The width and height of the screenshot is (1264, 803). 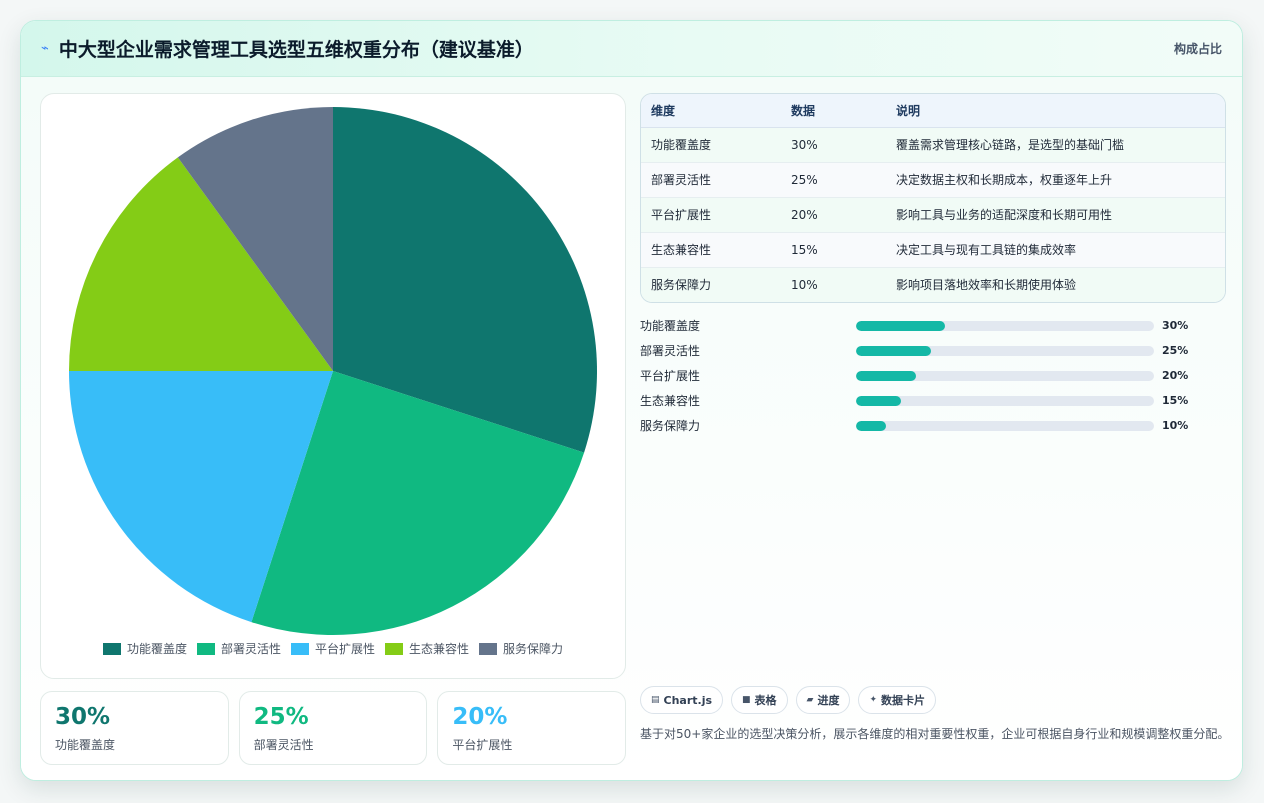 What do you see at coordinates (1175, 375) in the screenshot?
I see `progress-value: 20%` at bounding box center [1175, 375].